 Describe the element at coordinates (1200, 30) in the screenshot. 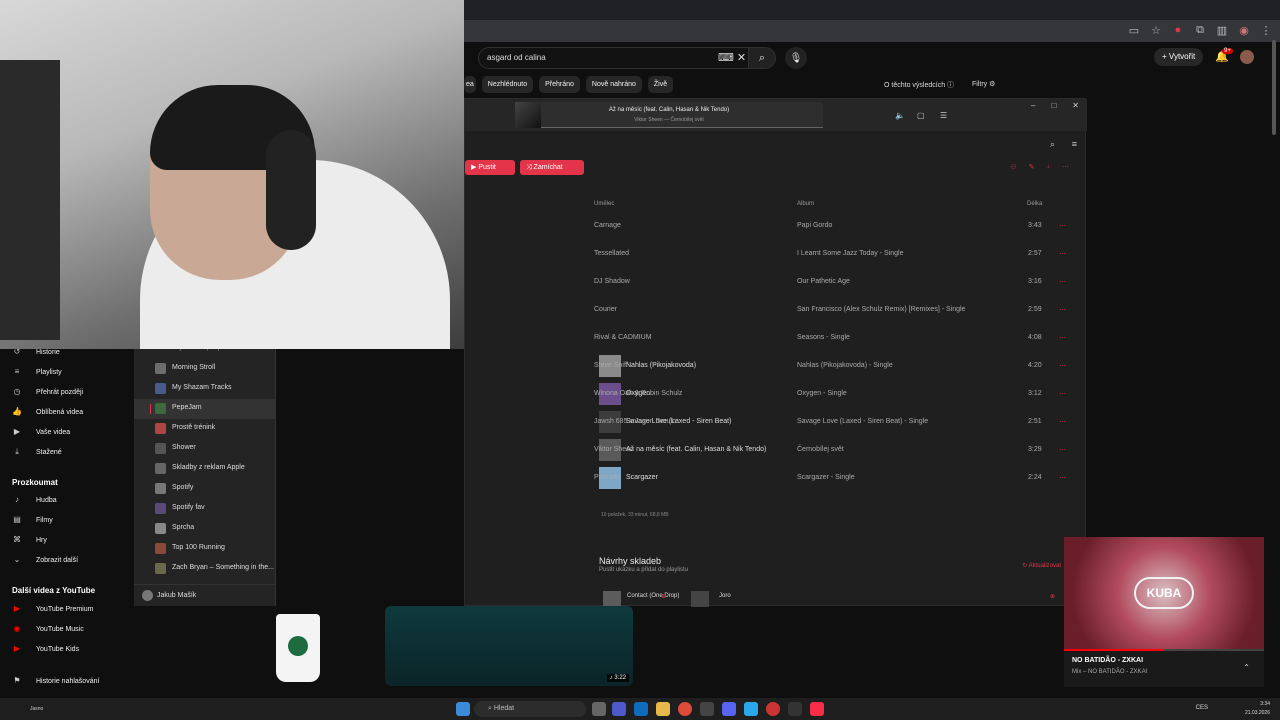

I see `puzzle-icon: ⧉` at that location.